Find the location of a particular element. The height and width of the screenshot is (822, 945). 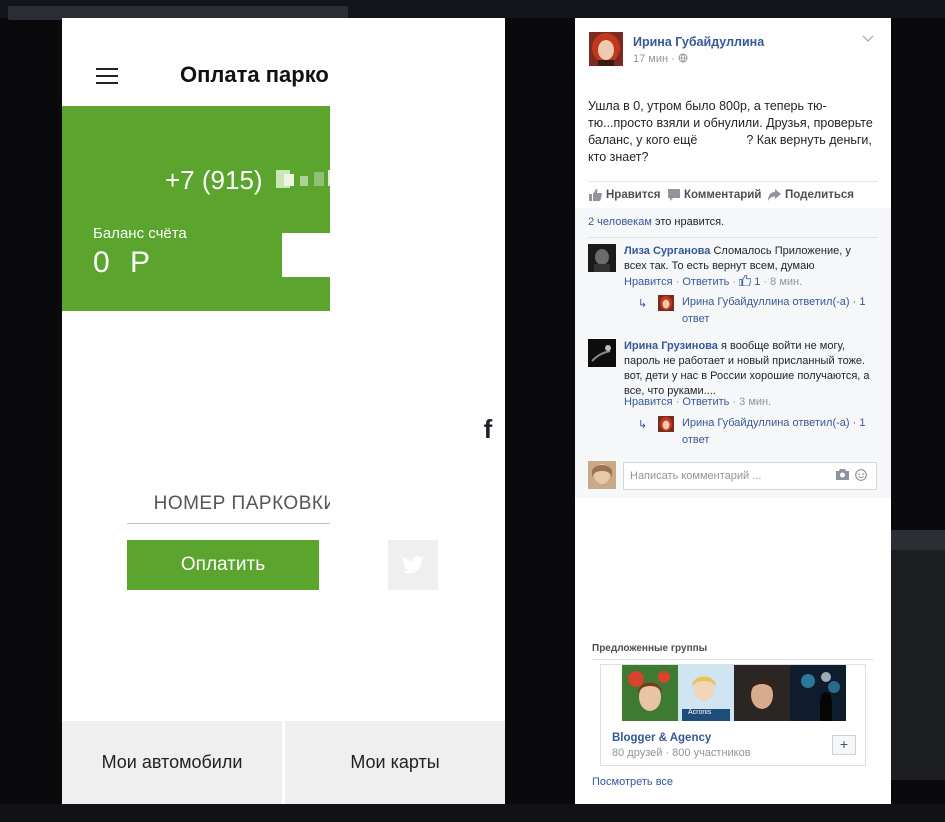

likes-summary: 2 человекам это нравится. is located at coordinates (733, 227).